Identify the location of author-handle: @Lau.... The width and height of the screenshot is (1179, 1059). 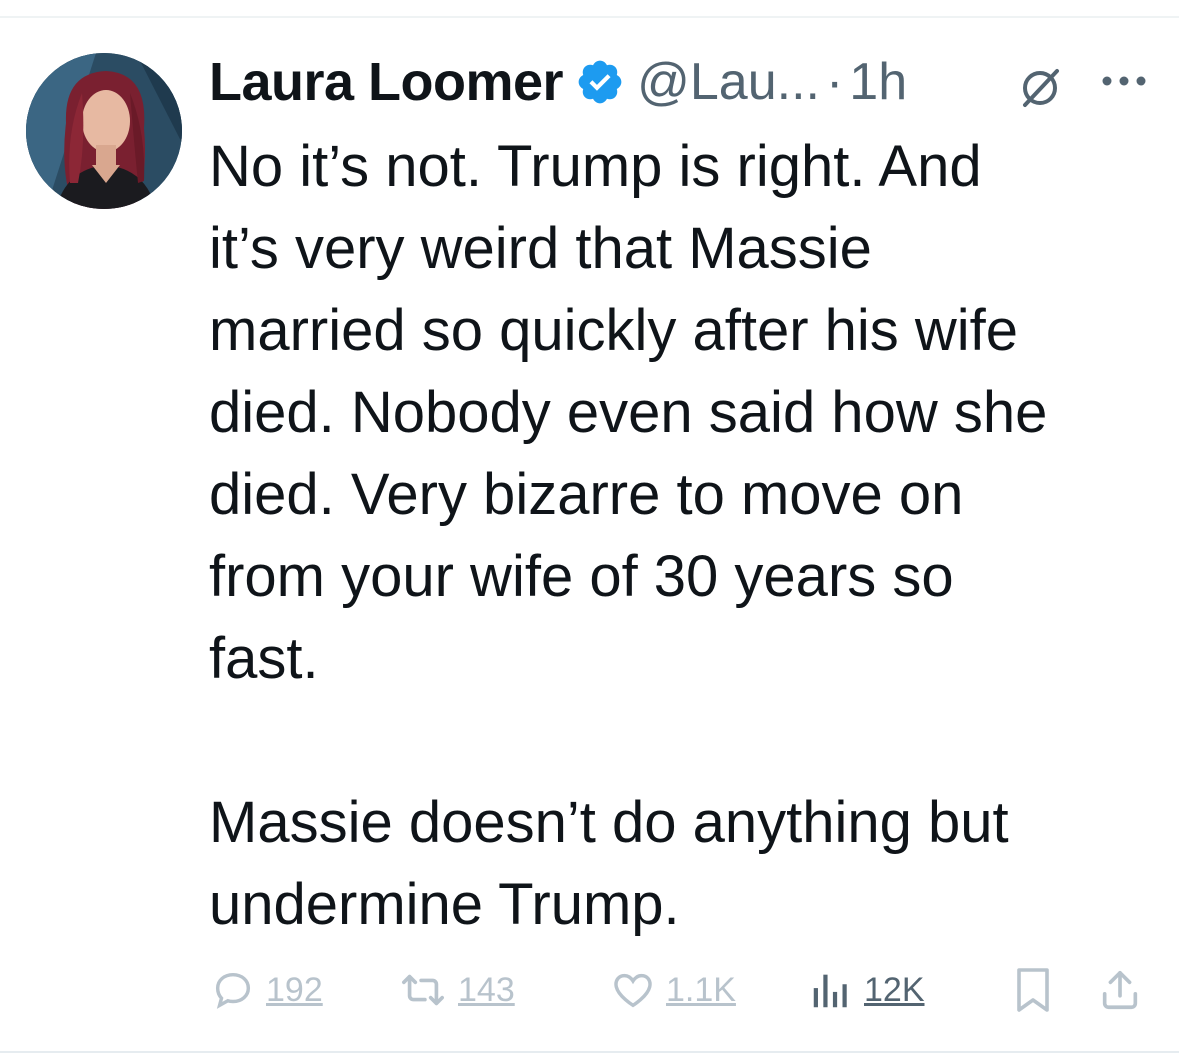
(728, 82).